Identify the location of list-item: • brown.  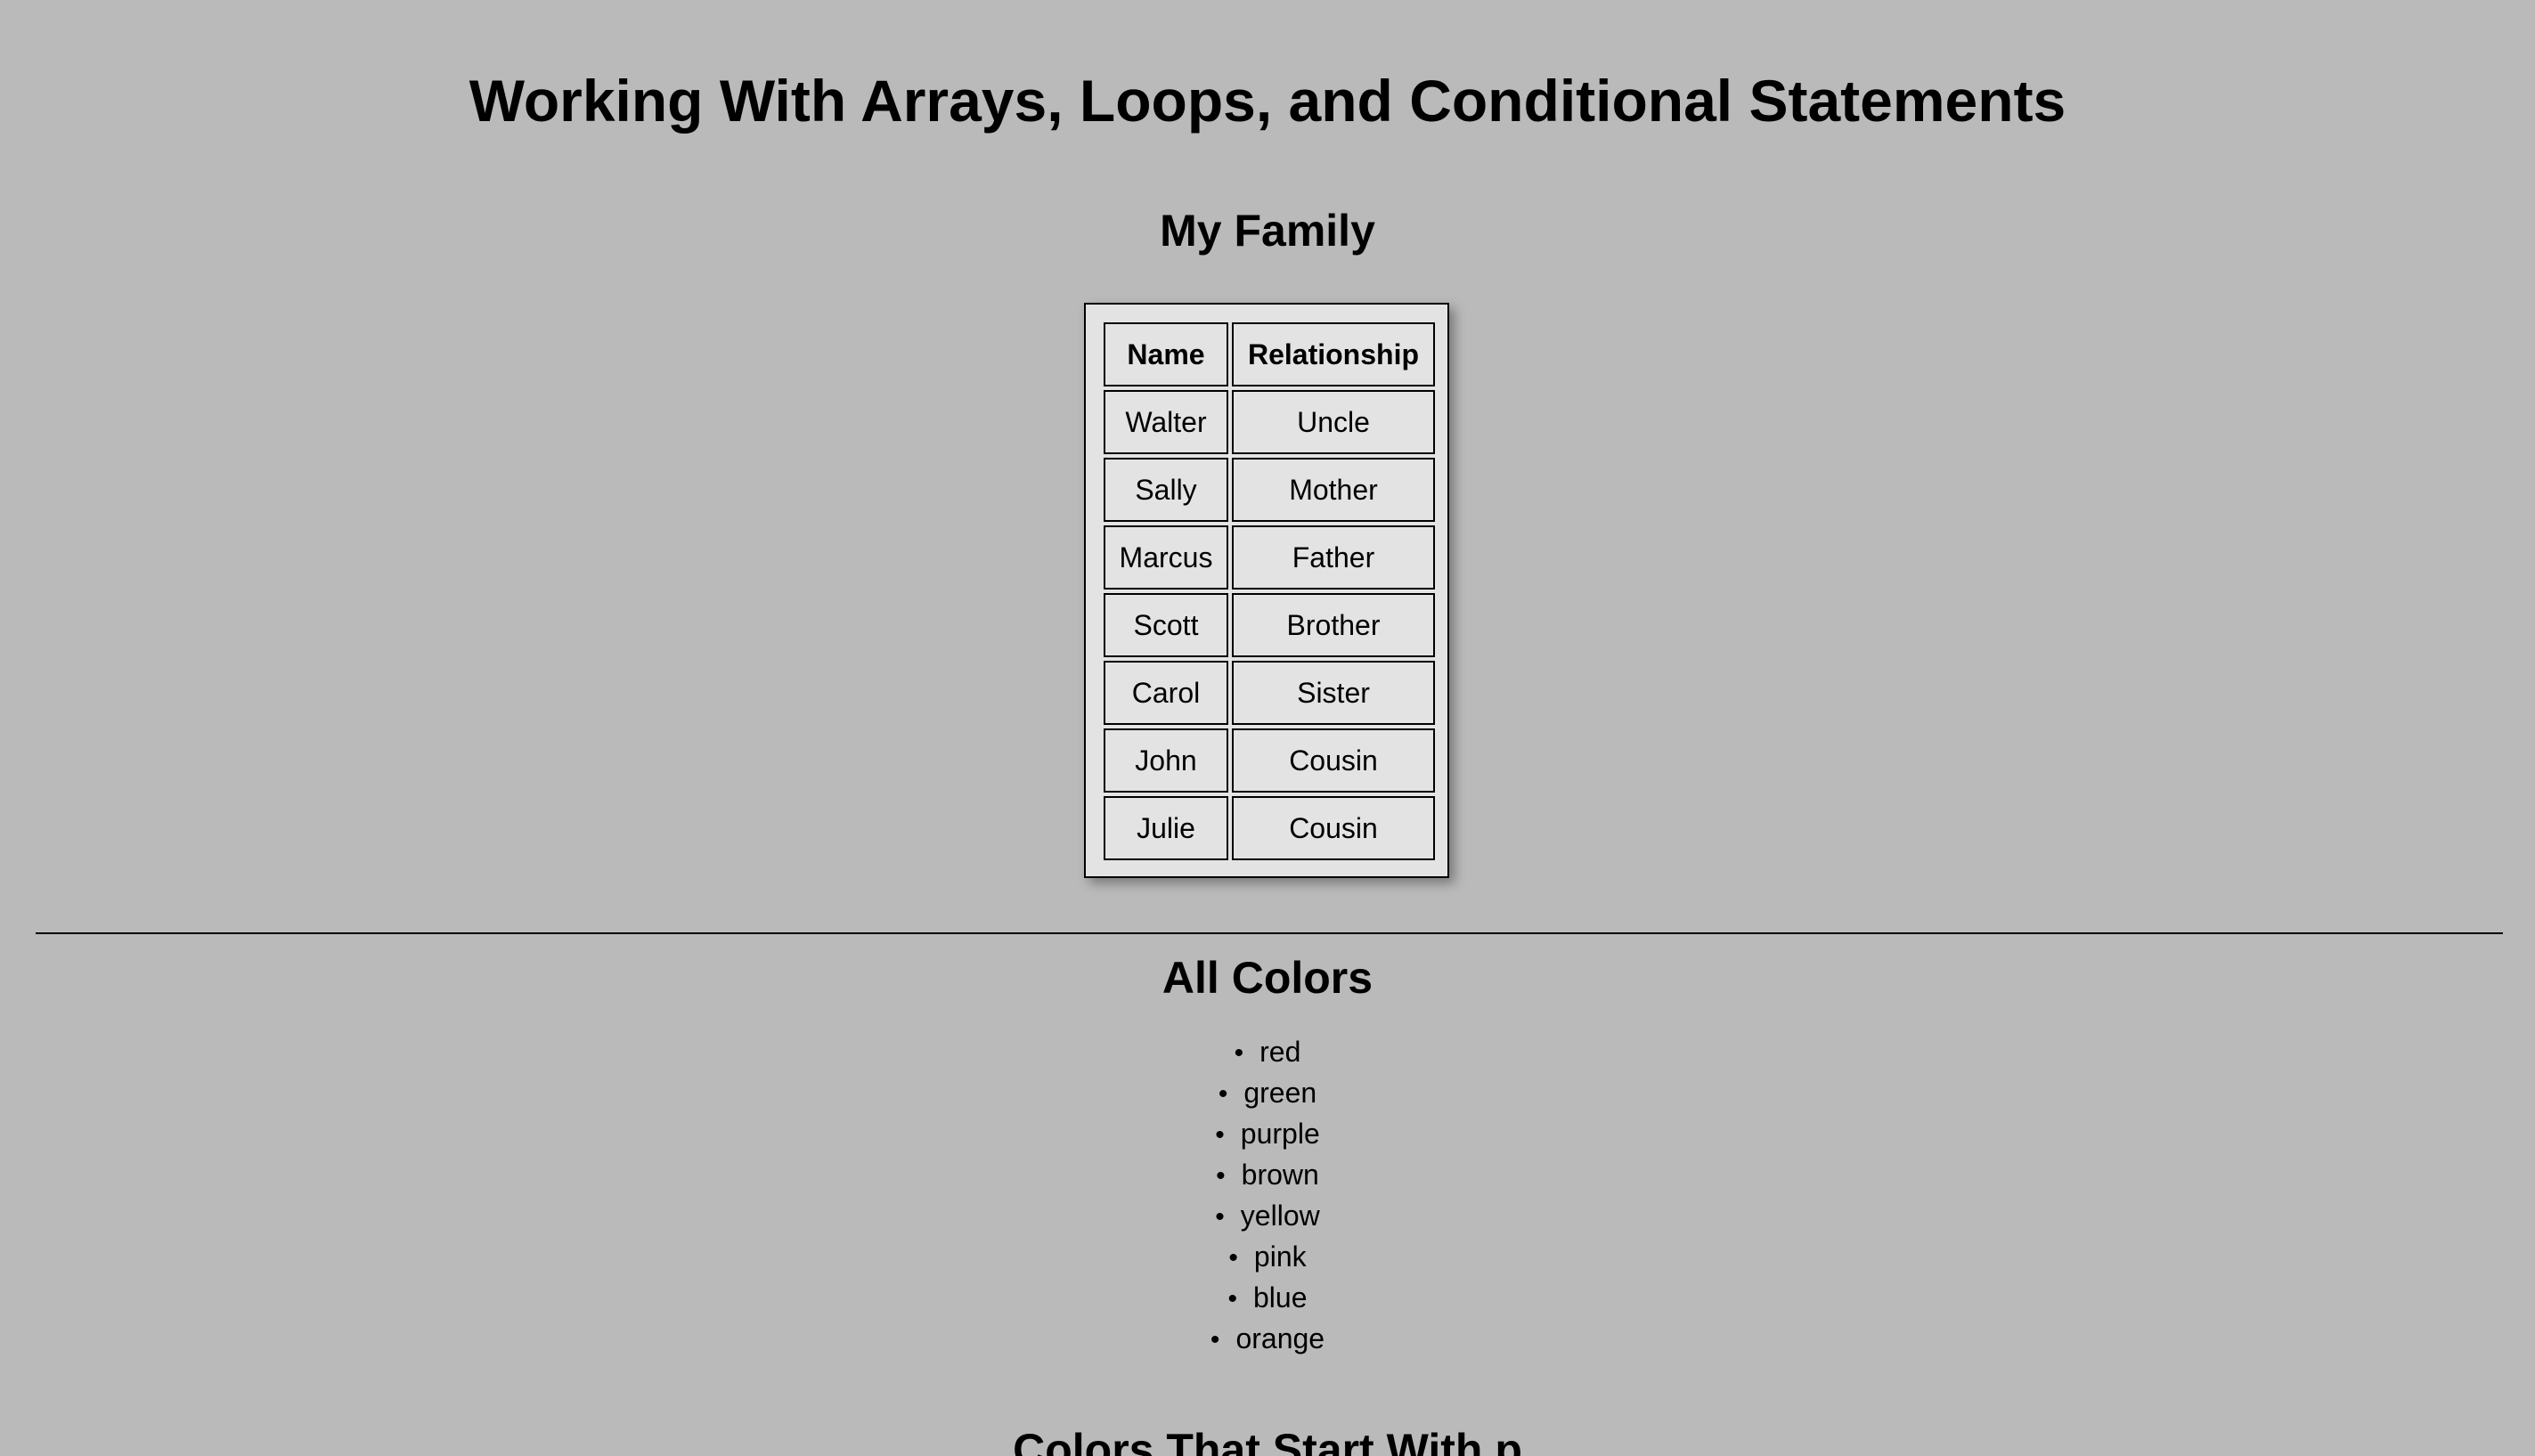
(1268, 1174).